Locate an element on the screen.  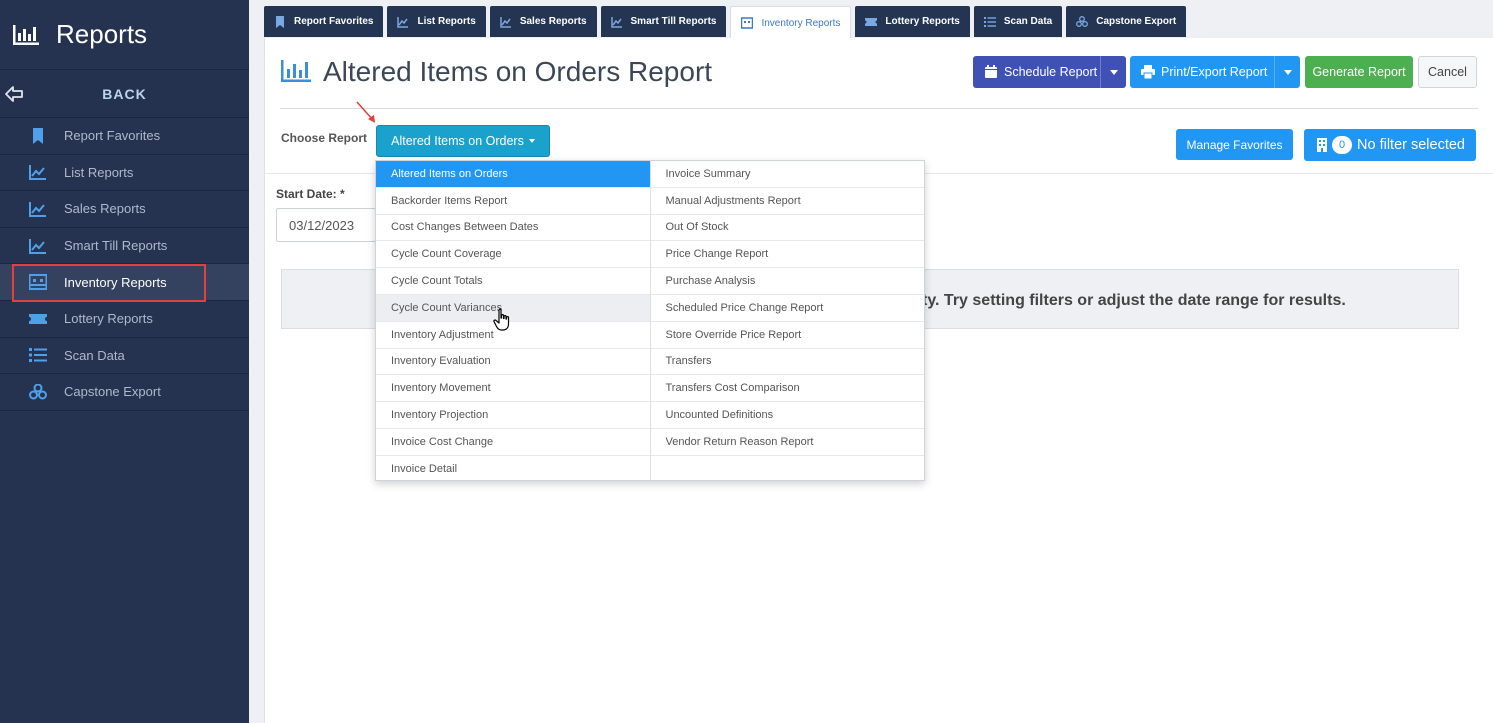
dropdown-item: Vendor Return Reason Report is located at coordinates (787, 442).